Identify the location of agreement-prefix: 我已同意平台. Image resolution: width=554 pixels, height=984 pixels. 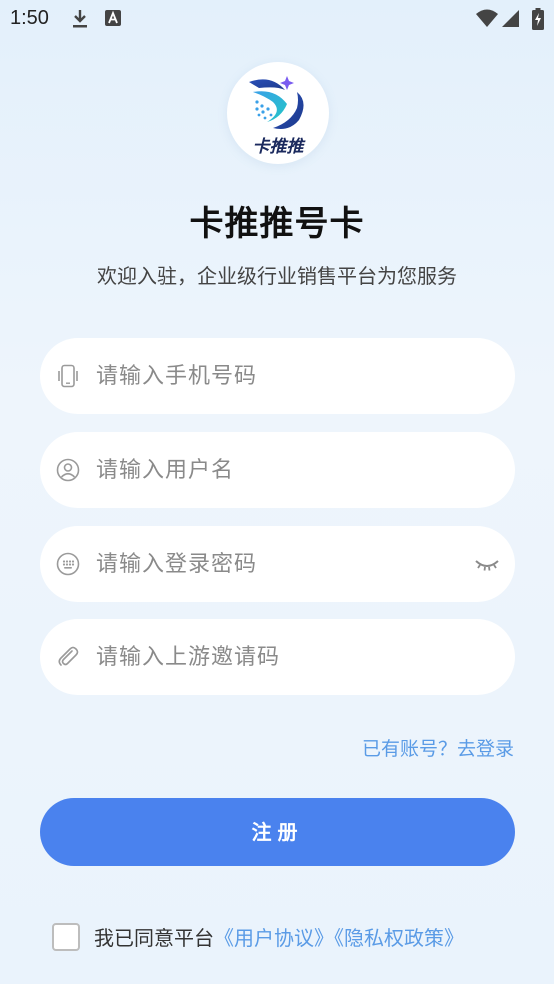
(154, 938).